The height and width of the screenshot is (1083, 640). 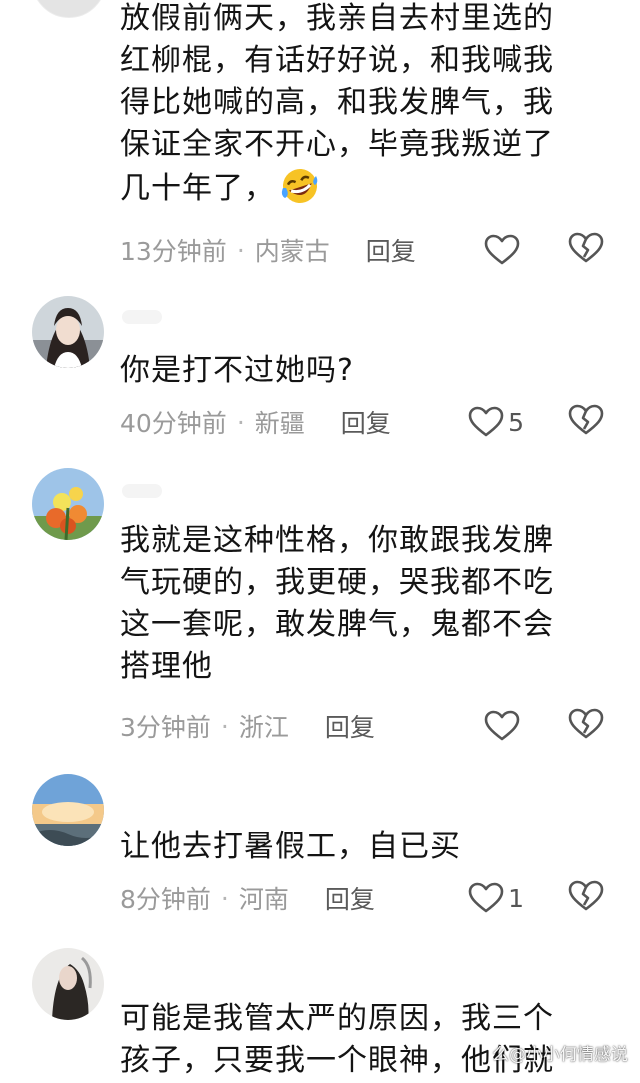 What do you see at coordinates (237, 370) in the screenshot?
I see `comment-text: 你是打不过她吗?` at bounding box center [237, 370].